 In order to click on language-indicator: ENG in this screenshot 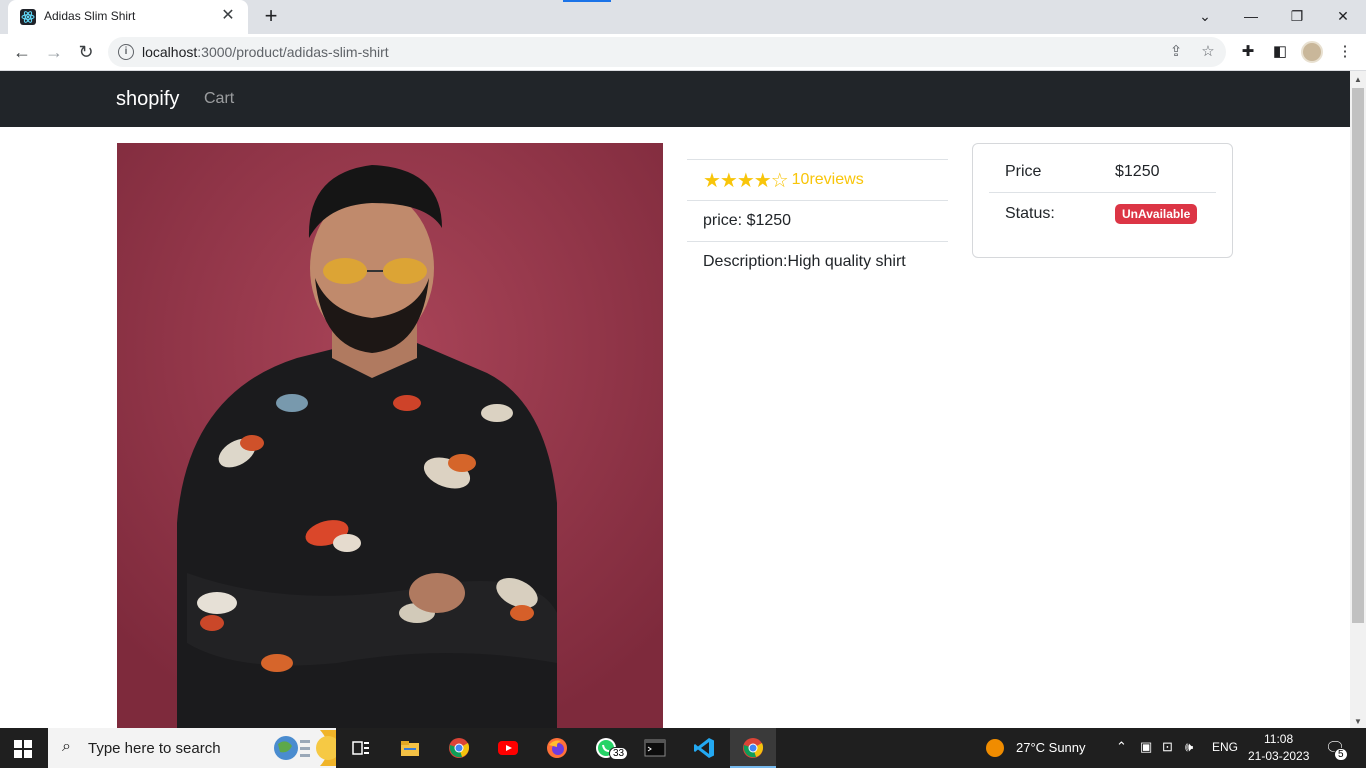, I will do `click(1225, 747)`.